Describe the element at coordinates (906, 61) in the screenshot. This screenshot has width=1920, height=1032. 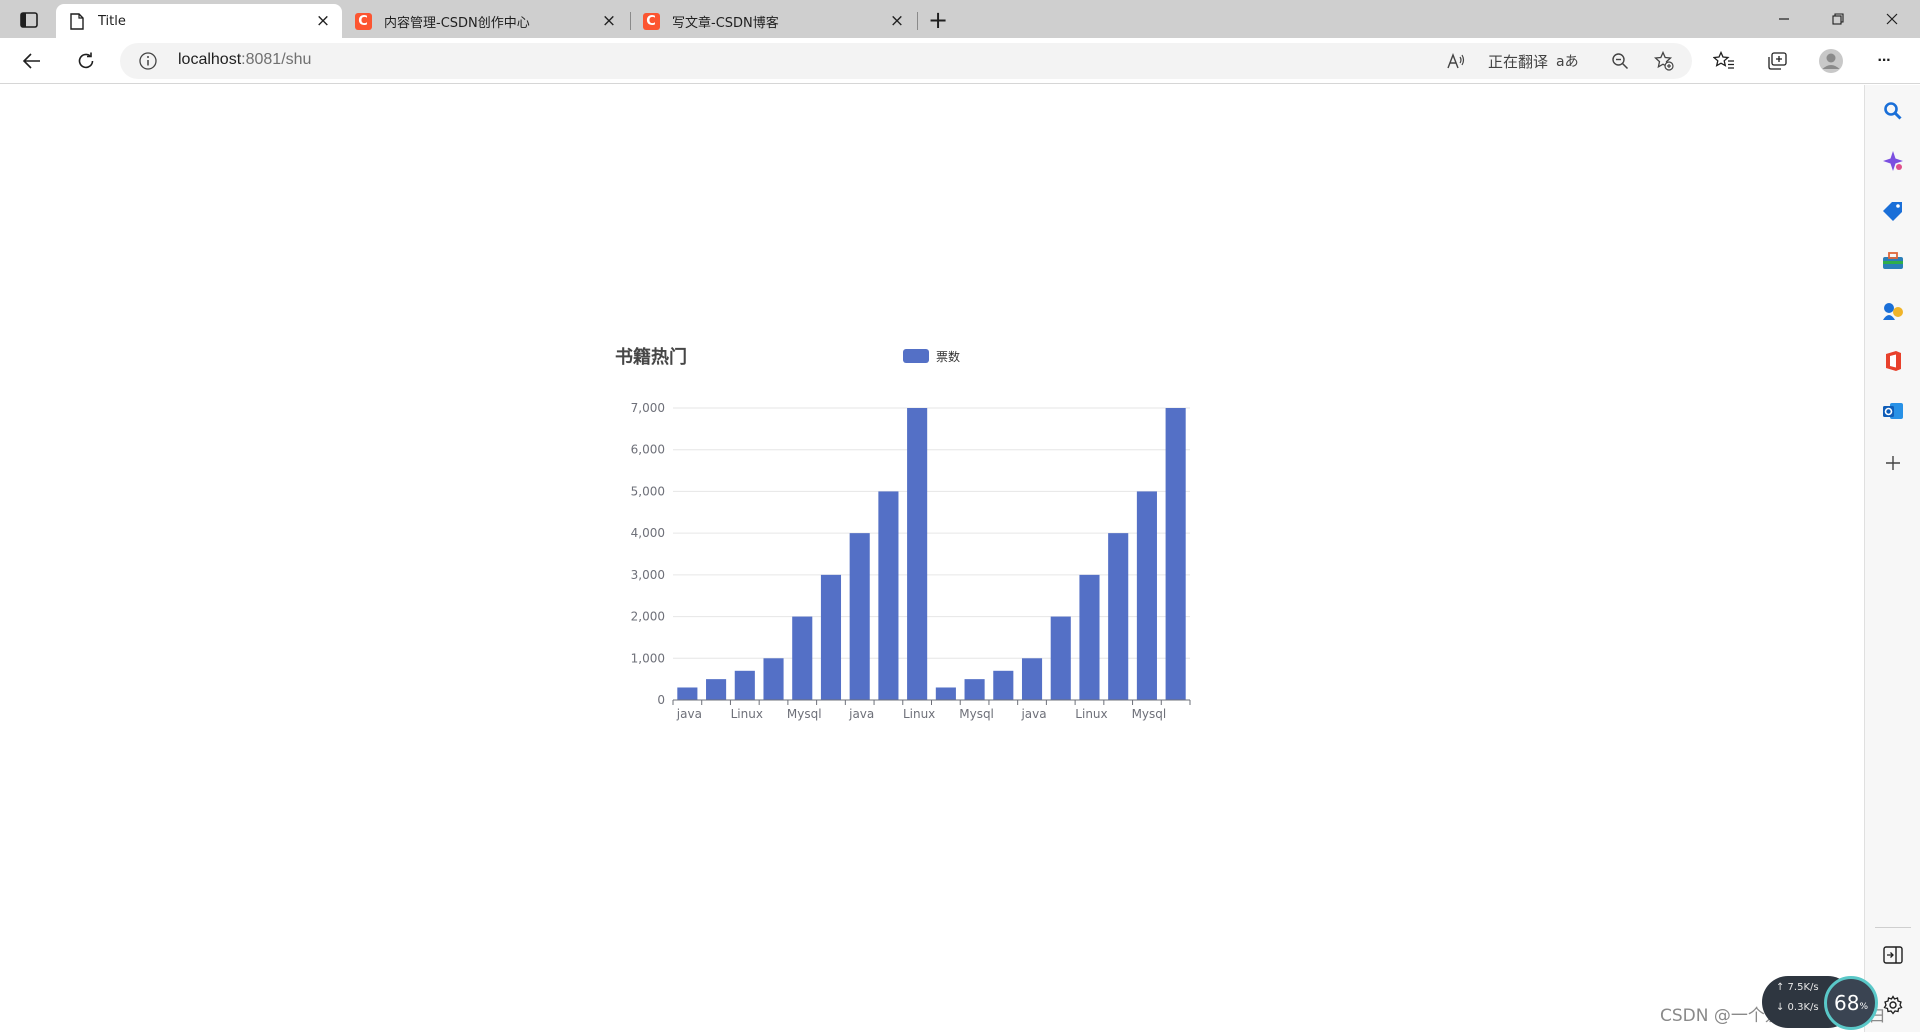
I see `address-bar: localhost:8081/shu 正在翻译 aあ` at that location.